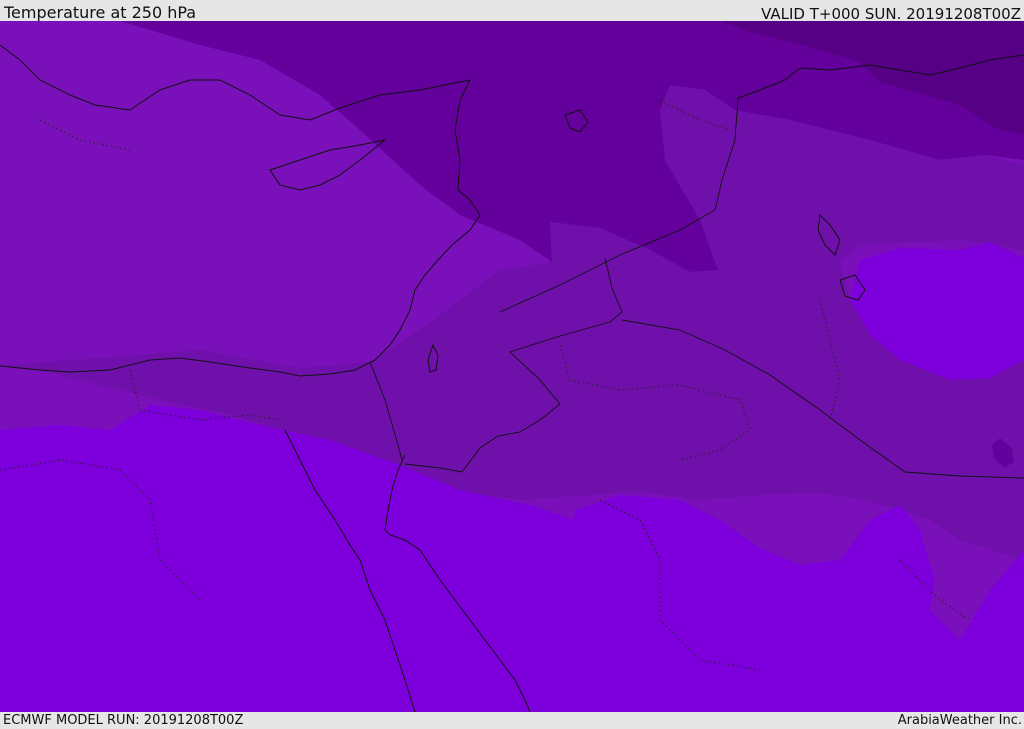  Describe the element at coordinates (891, 14) in the screenshot. I see `valid-time: VALID T+000 SUN. 20191208T00Z` at that location.